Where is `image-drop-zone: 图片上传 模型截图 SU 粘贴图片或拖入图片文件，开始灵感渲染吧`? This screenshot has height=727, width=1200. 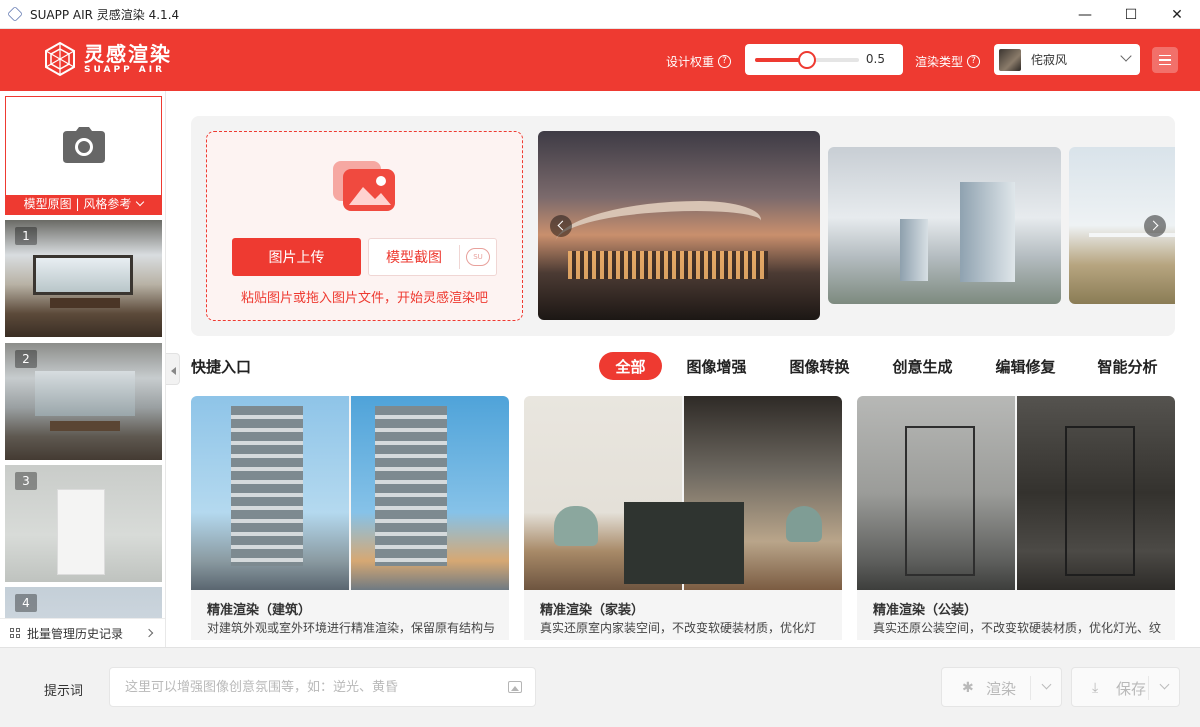
image-drop-zone: 图片上传 模型截图 SU 粘贴图片或拖入图片文件，开始灵感渲染吧 is located at coordinates (364, 226).